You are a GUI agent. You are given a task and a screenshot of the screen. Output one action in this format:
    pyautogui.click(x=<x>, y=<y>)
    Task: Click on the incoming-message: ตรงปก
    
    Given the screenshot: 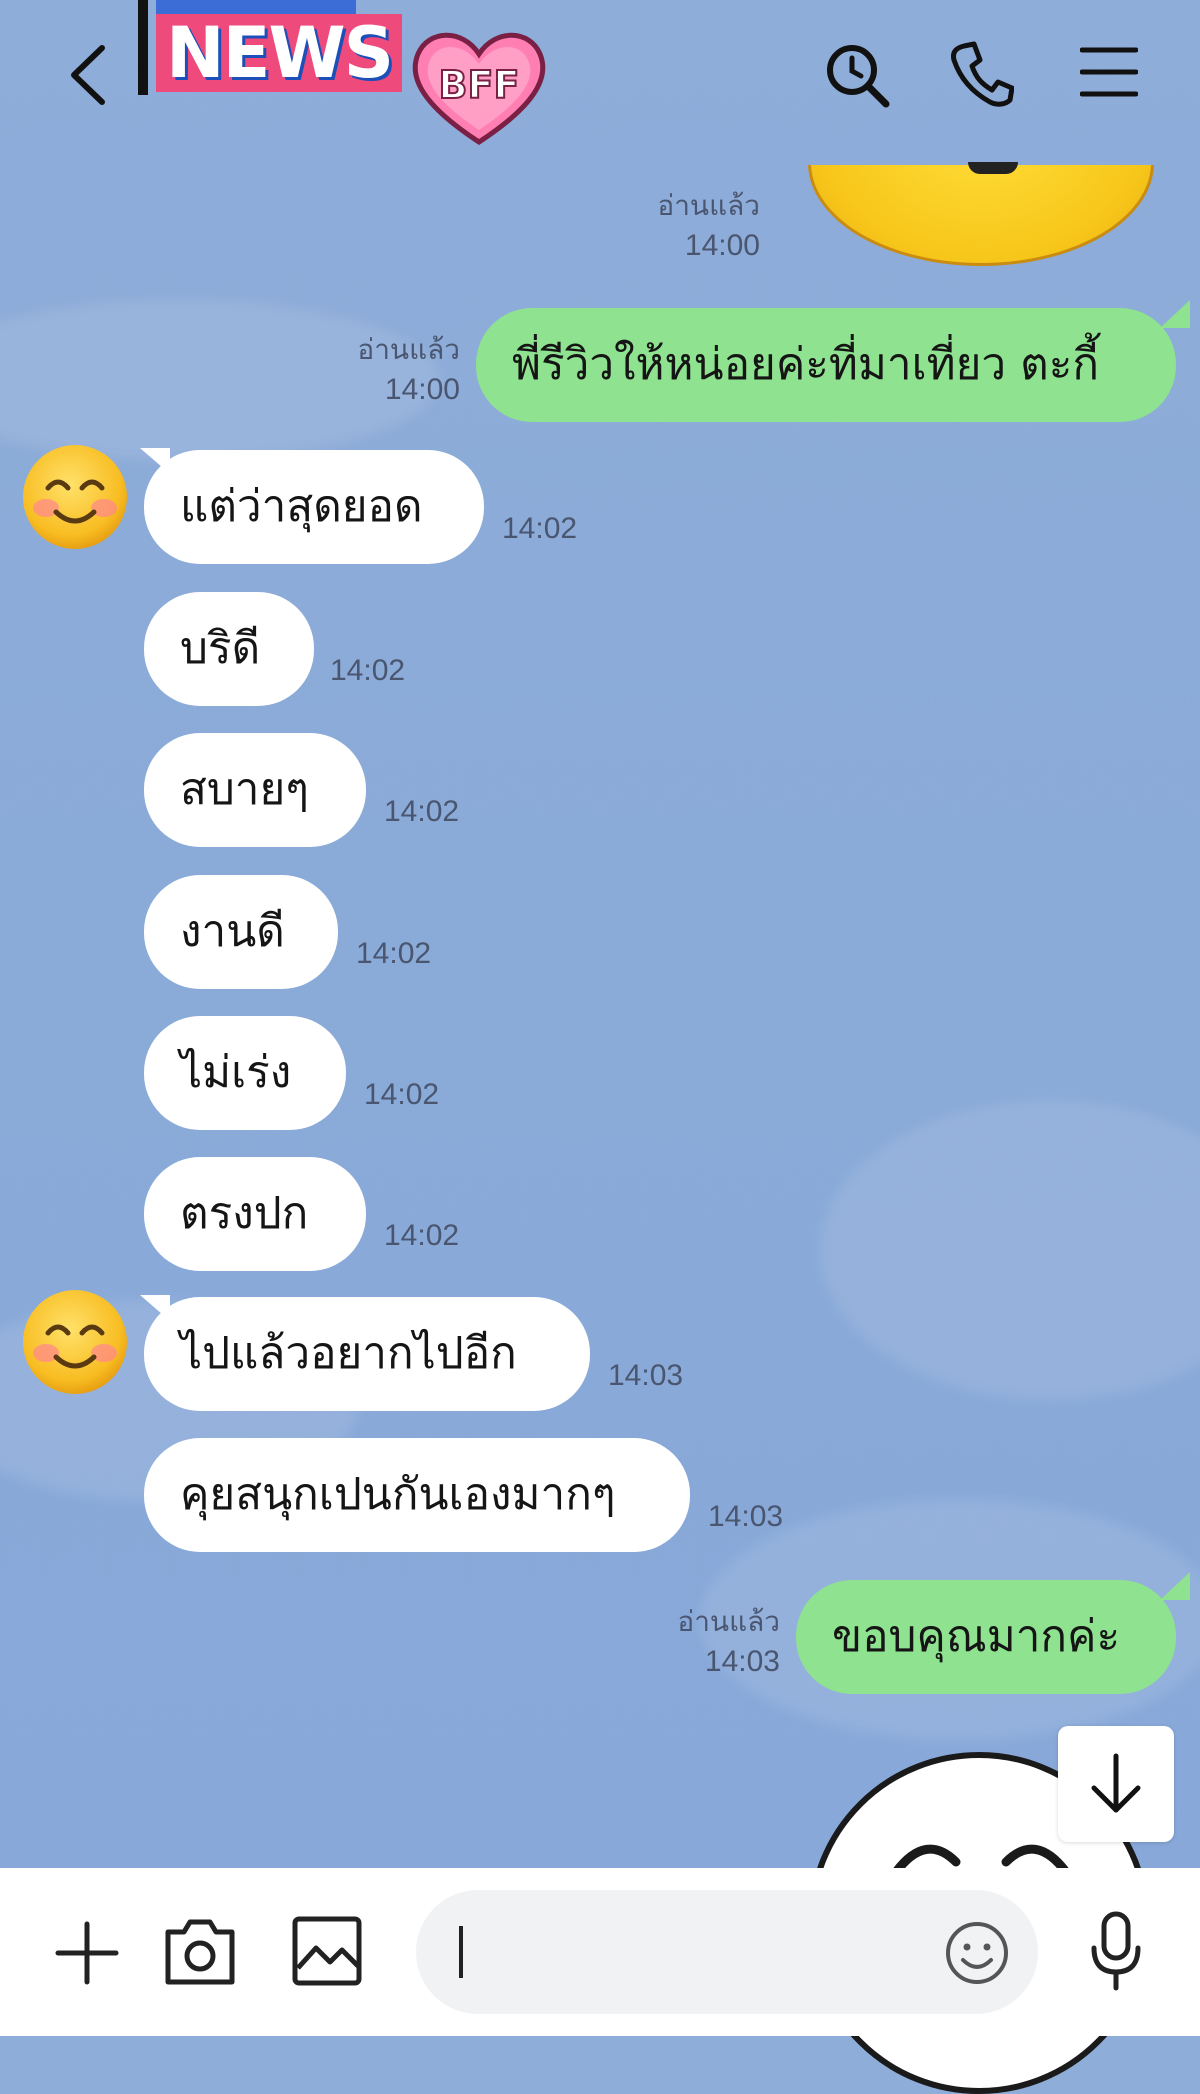 What is the action you would take?
    pyautogui.click(x=255, y=1214)
    